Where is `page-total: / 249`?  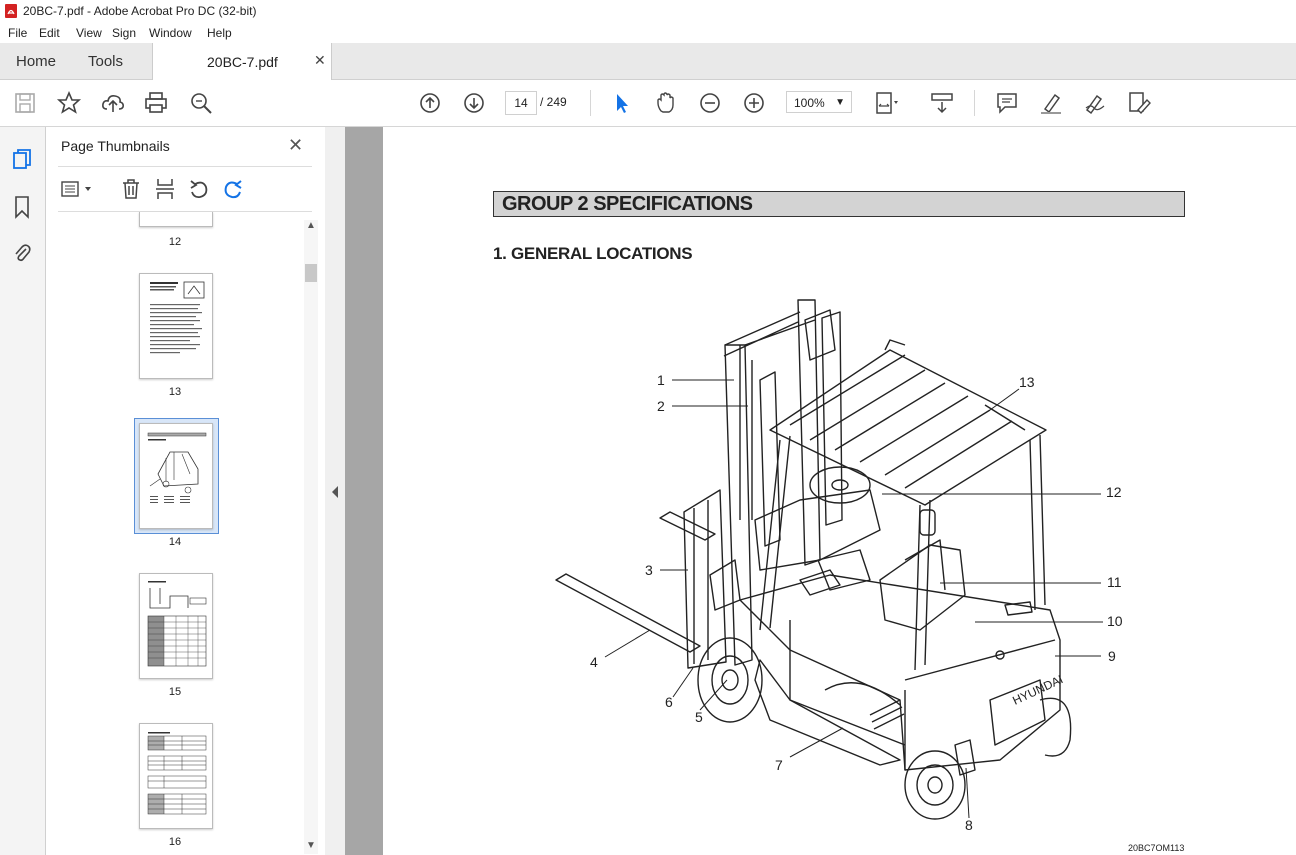
page-total: / 249 is located at coordinates (553, 102).